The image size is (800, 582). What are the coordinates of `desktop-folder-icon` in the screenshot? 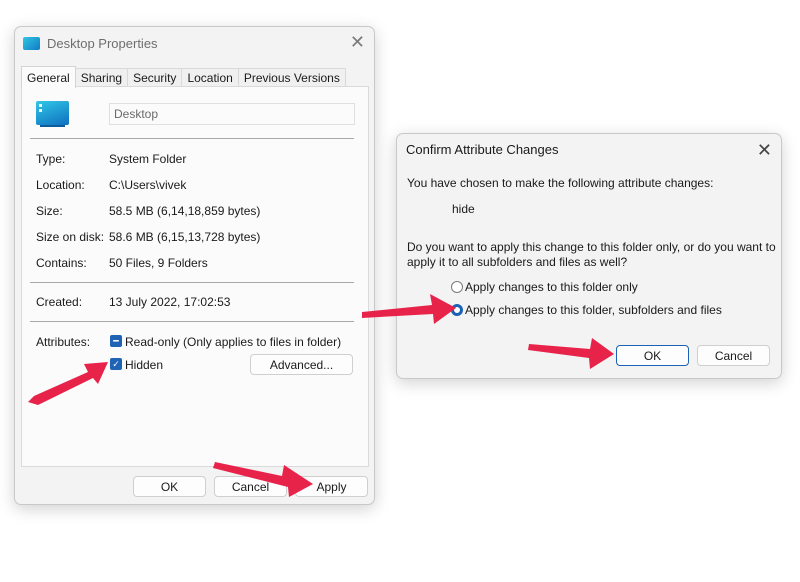 It's located at (31, 43).